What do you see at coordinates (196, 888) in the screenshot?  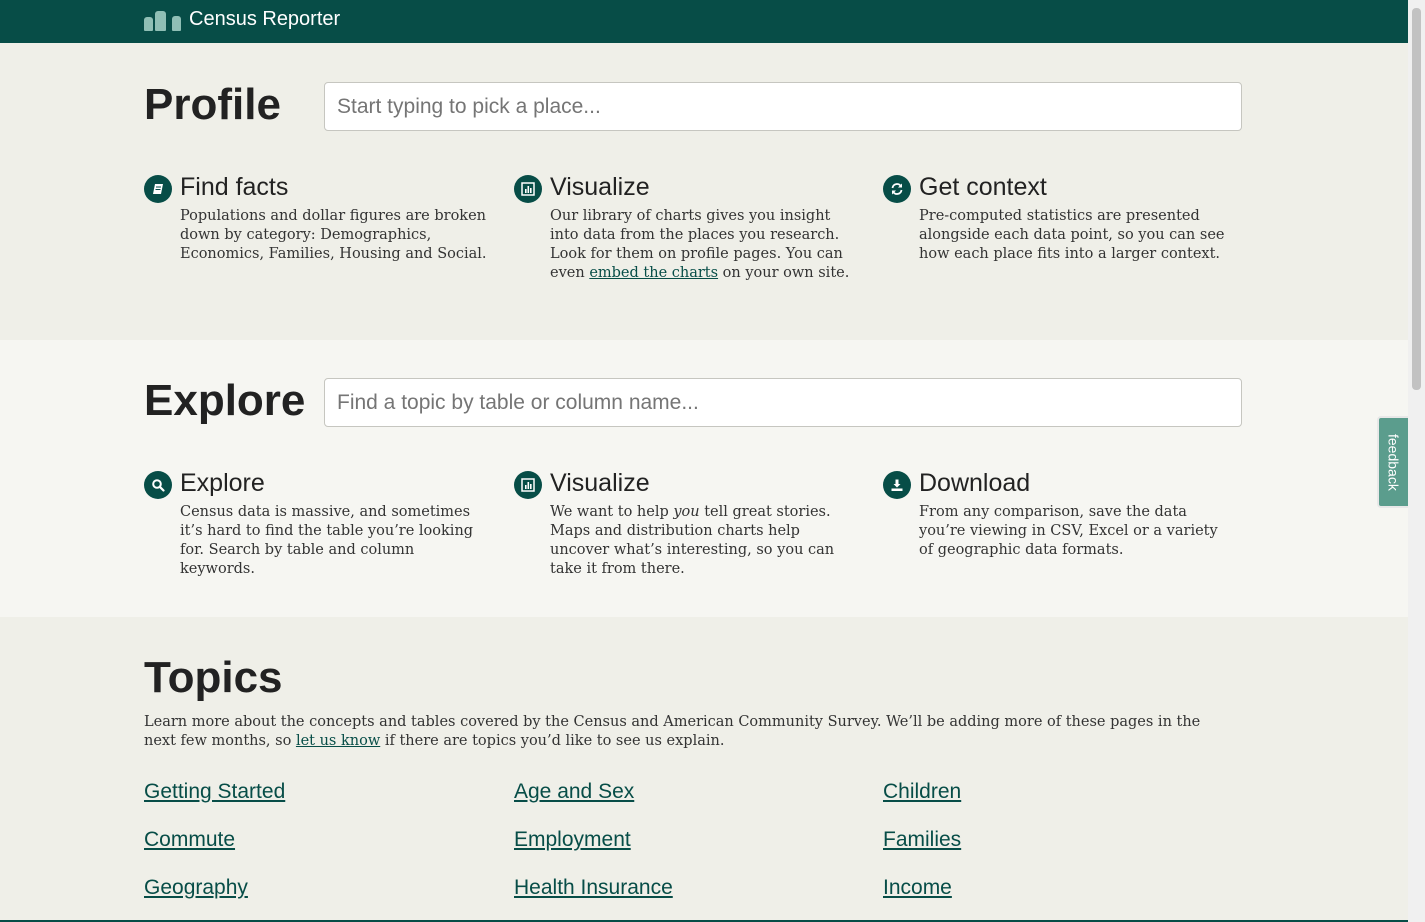 I see `topic-link-geography: Geography` at bounding box center [196, 888].